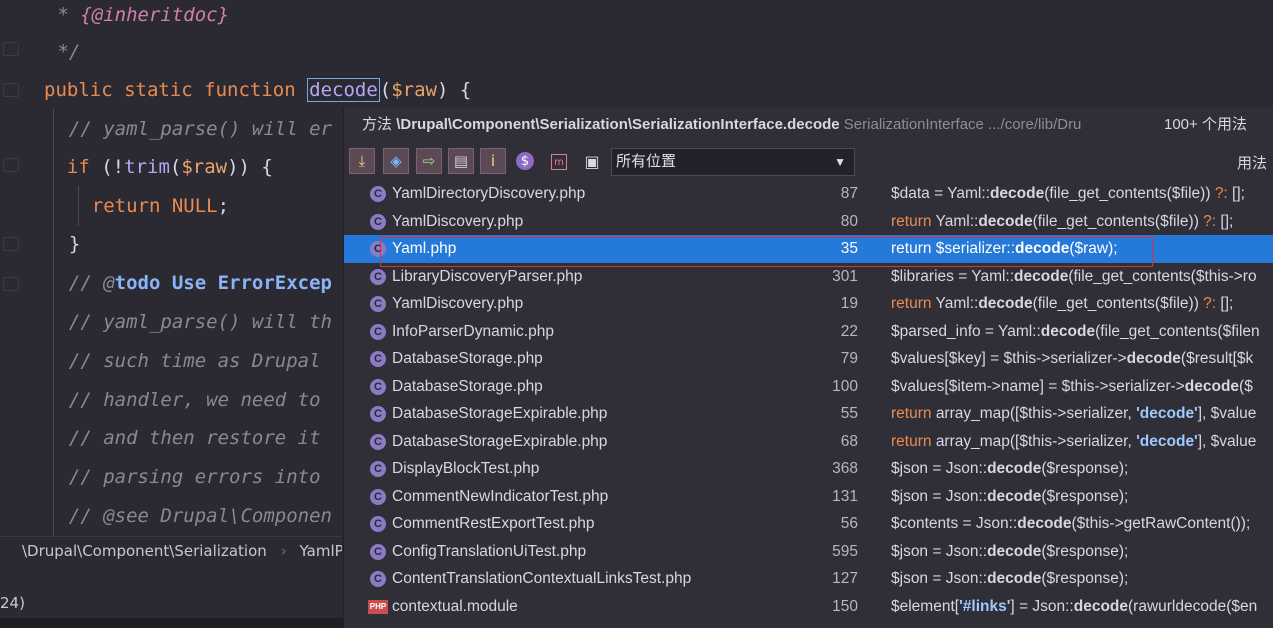 This screenshot has height=628, width=1273. I want to click on code-token: (file_get_contents($filen, so click(1177, 331).